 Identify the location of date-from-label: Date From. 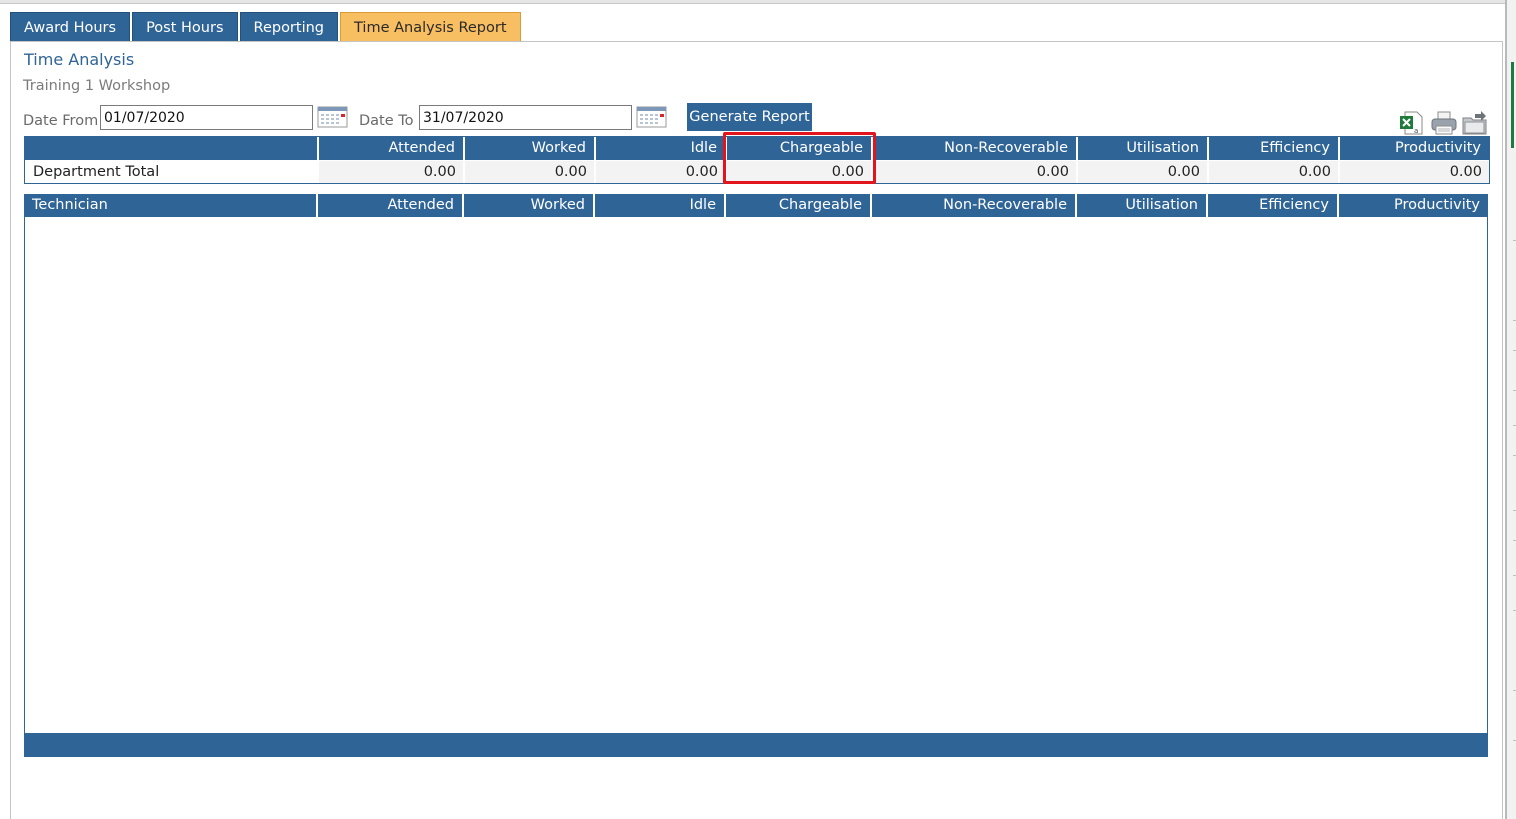
(61, 121).